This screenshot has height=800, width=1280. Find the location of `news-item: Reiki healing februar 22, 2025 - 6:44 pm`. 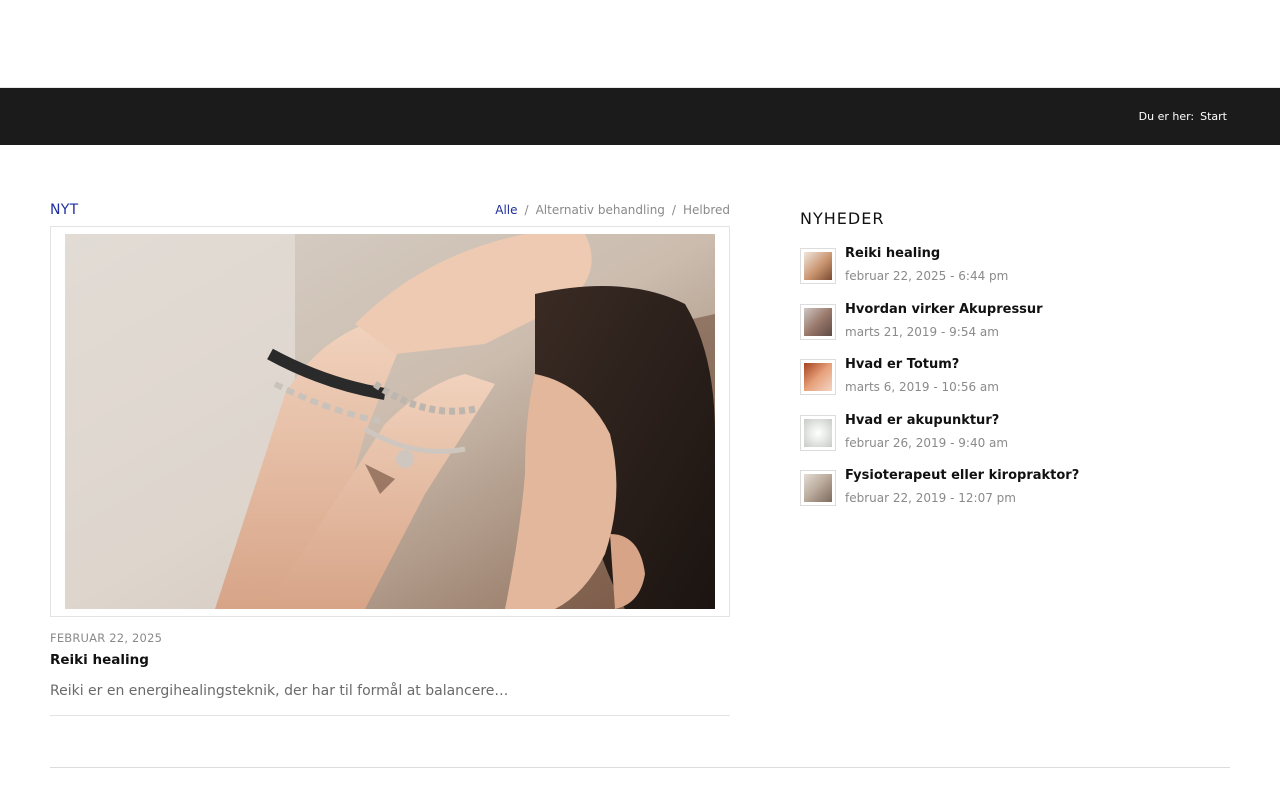

news-item: Reiki healing februar 22, 2025 - 6:44 pm is located at coordinates (1015, 274).